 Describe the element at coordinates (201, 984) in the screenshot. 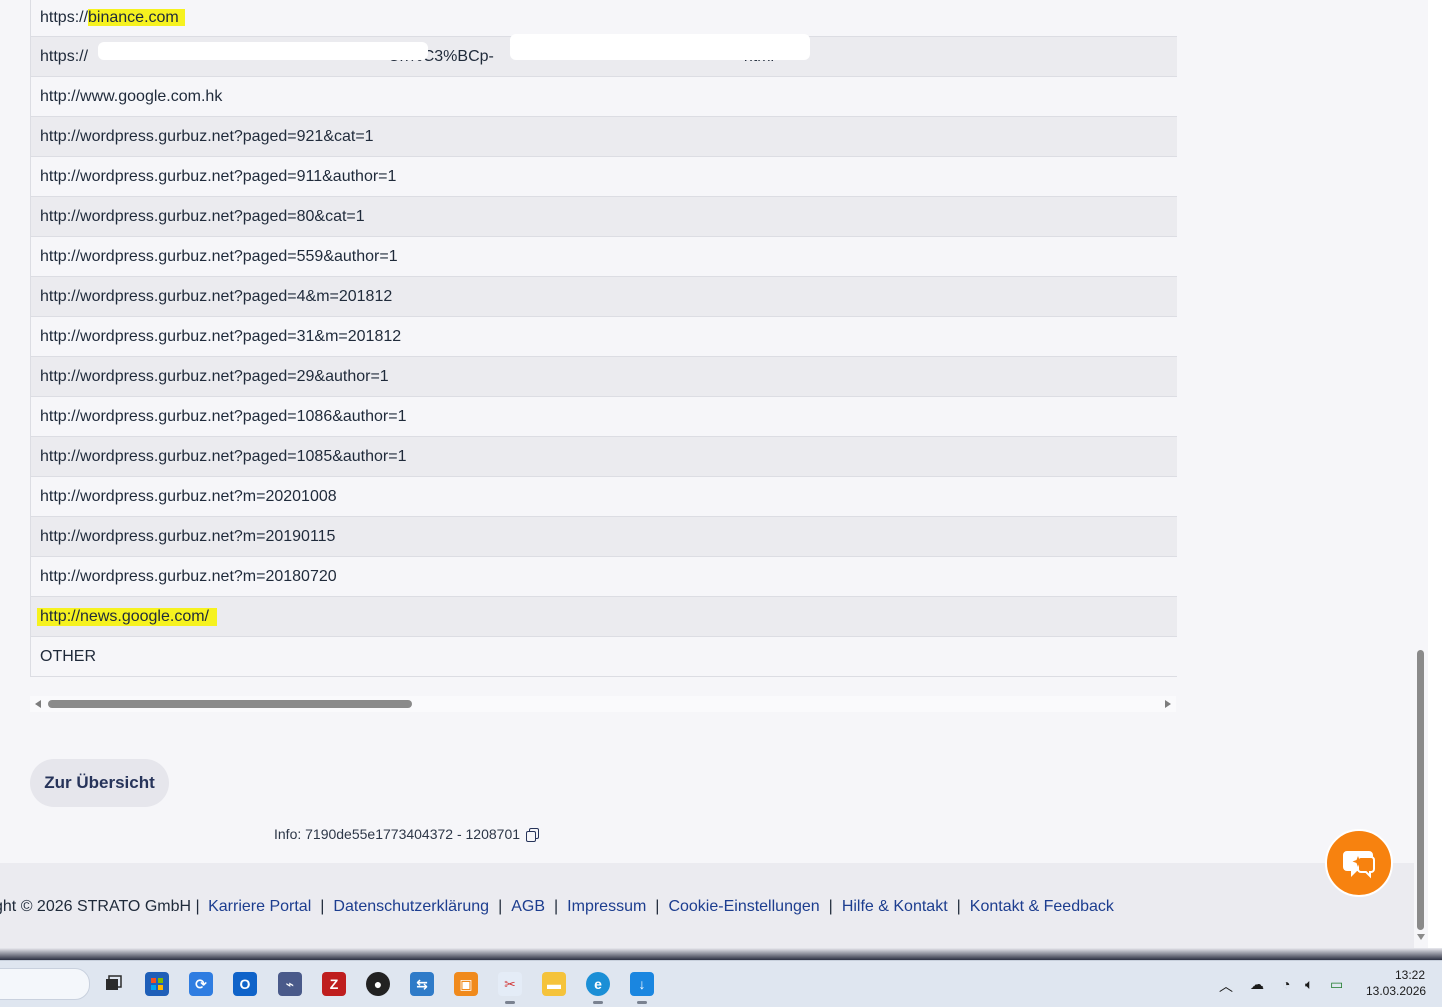

I see `sync-icon: ⟳` at that location.